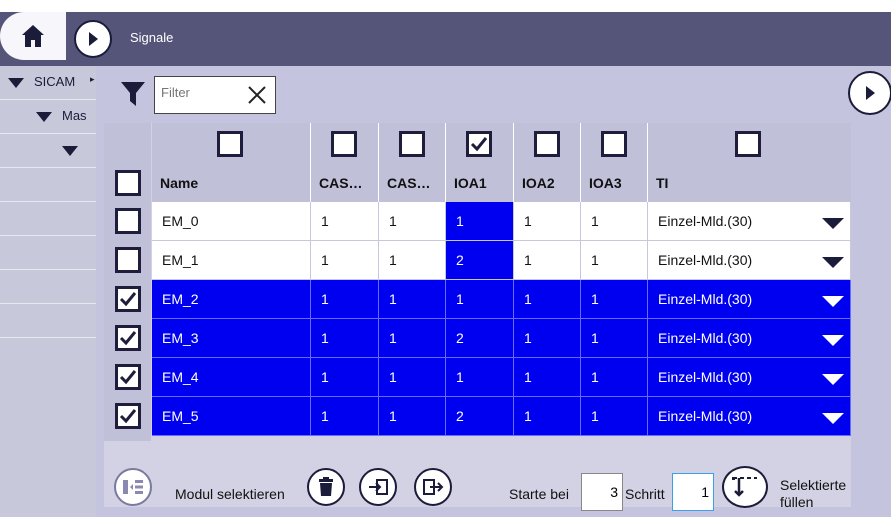 This screenshot has width=891, height=517. I want to click on cell-name: EM_1, so click(231, 260).